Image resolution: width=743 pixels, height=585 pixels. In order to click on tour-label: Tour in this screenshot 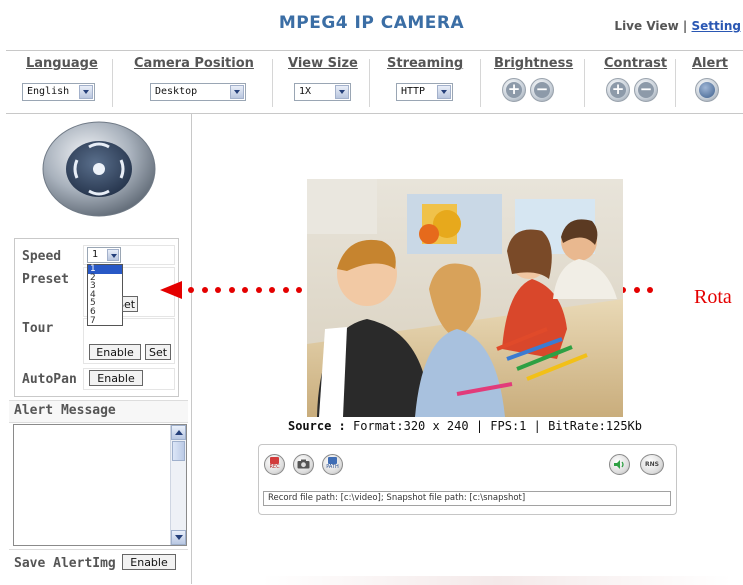, I will do `click(38, 328)`.